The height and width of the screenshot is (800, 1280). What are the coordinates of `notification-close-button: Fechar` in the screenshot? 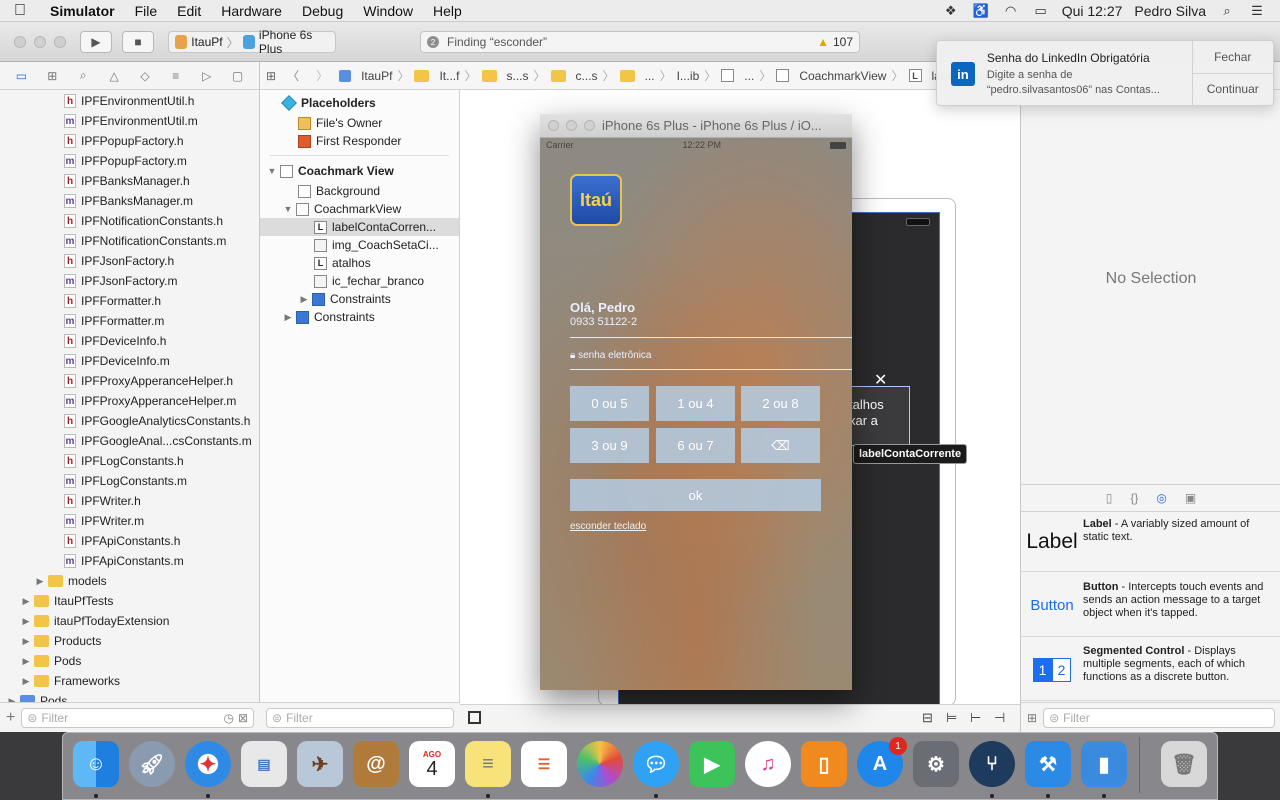 It's located at (1232, 57).